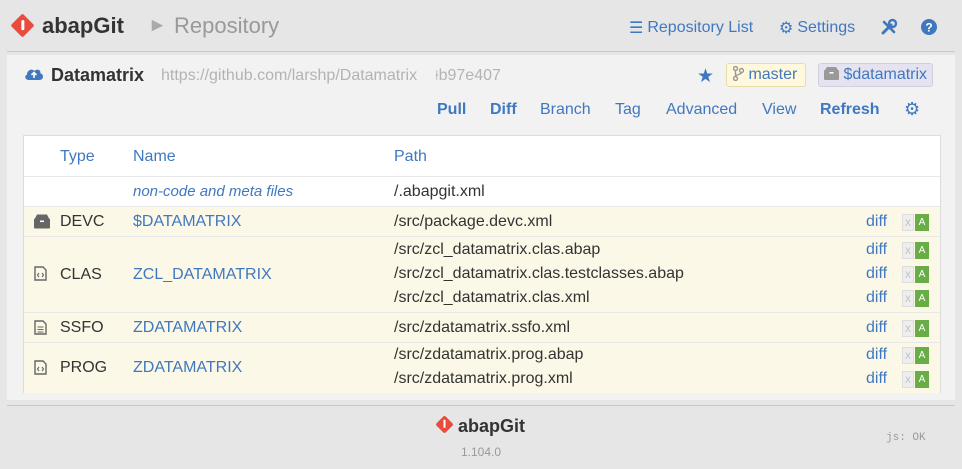 Image resolution: width=962 pixels, height=469 pixels. What do you see at coordinates (34, 74) in the screenshot?
I see `cloud-upload-icon` at bounding box center [34, 74].